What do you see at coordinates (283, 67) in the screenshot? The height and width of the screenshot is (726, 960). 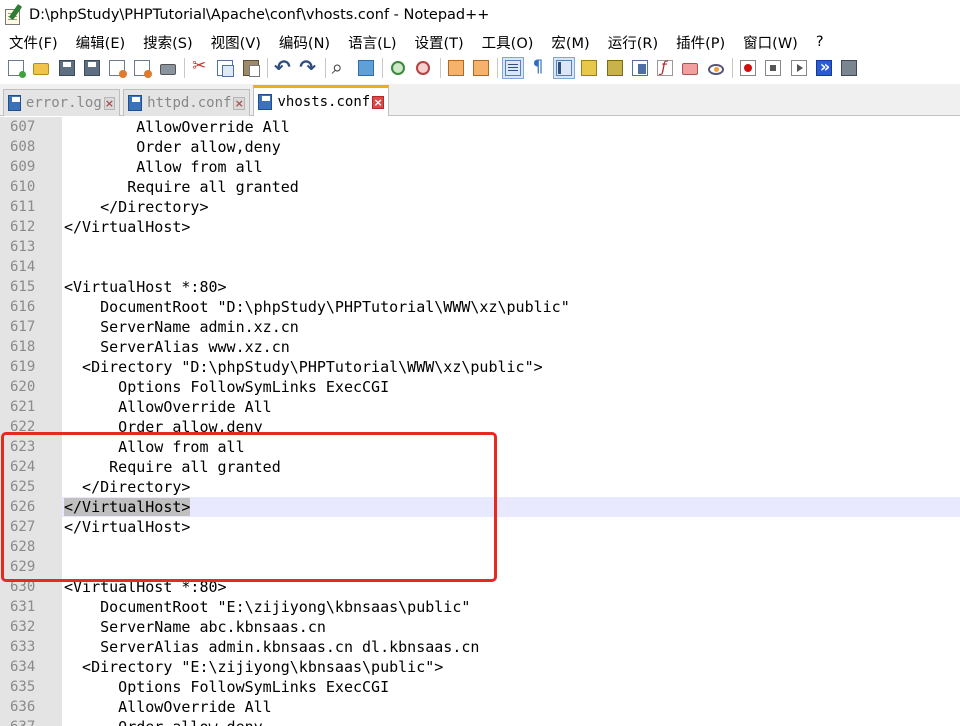 I see `undo-button` at bounding box center [283, 67].